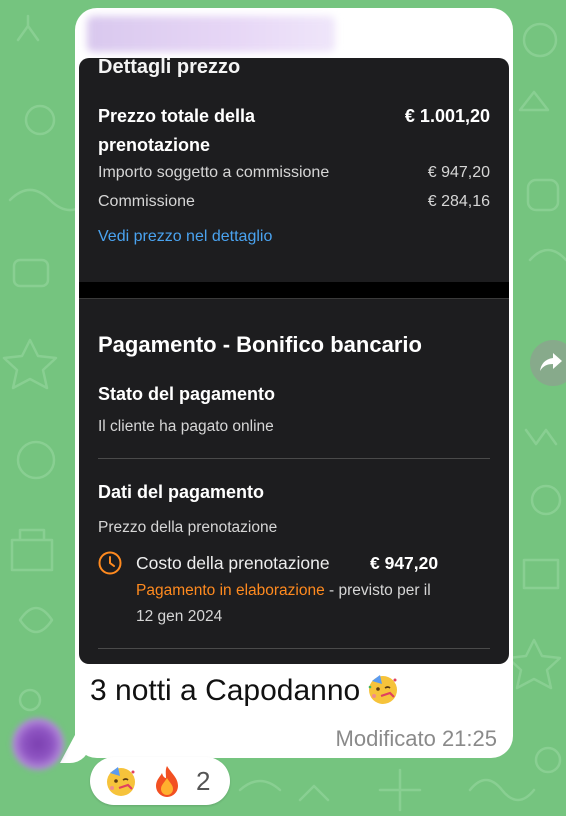 The image size is (566, 816). I want to click on payment-status-title: Stato del pagamento, so click(187, 394).